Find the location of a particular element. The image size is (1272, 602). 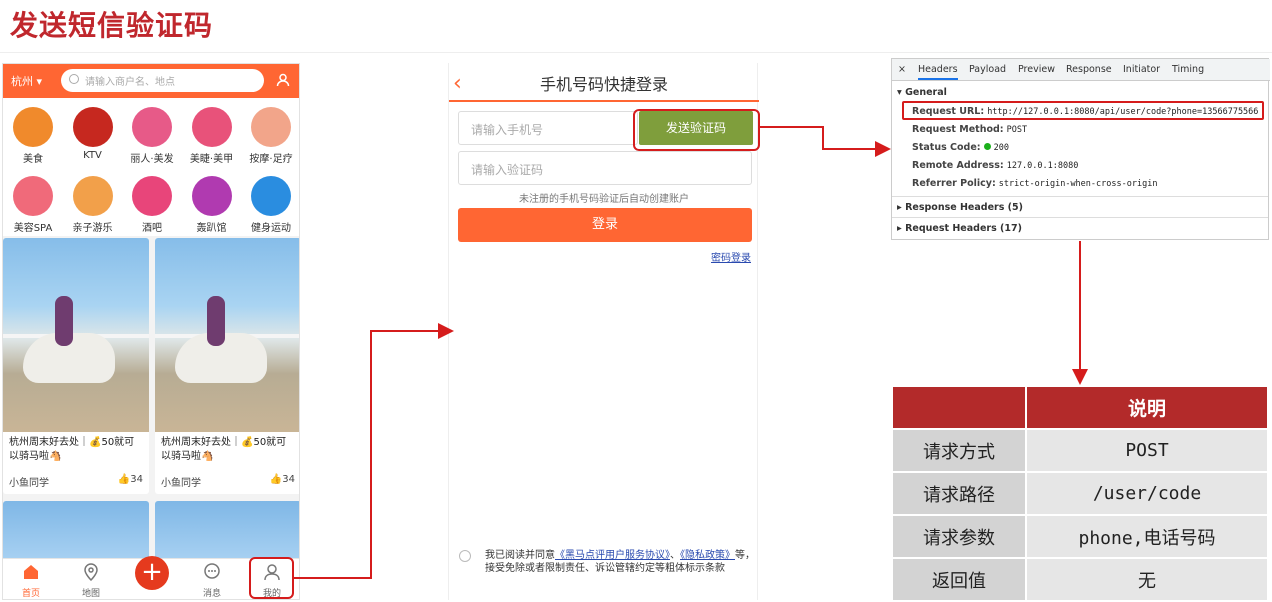

slide-title: 发送短信验证码 is located at coordinates (112, 25).